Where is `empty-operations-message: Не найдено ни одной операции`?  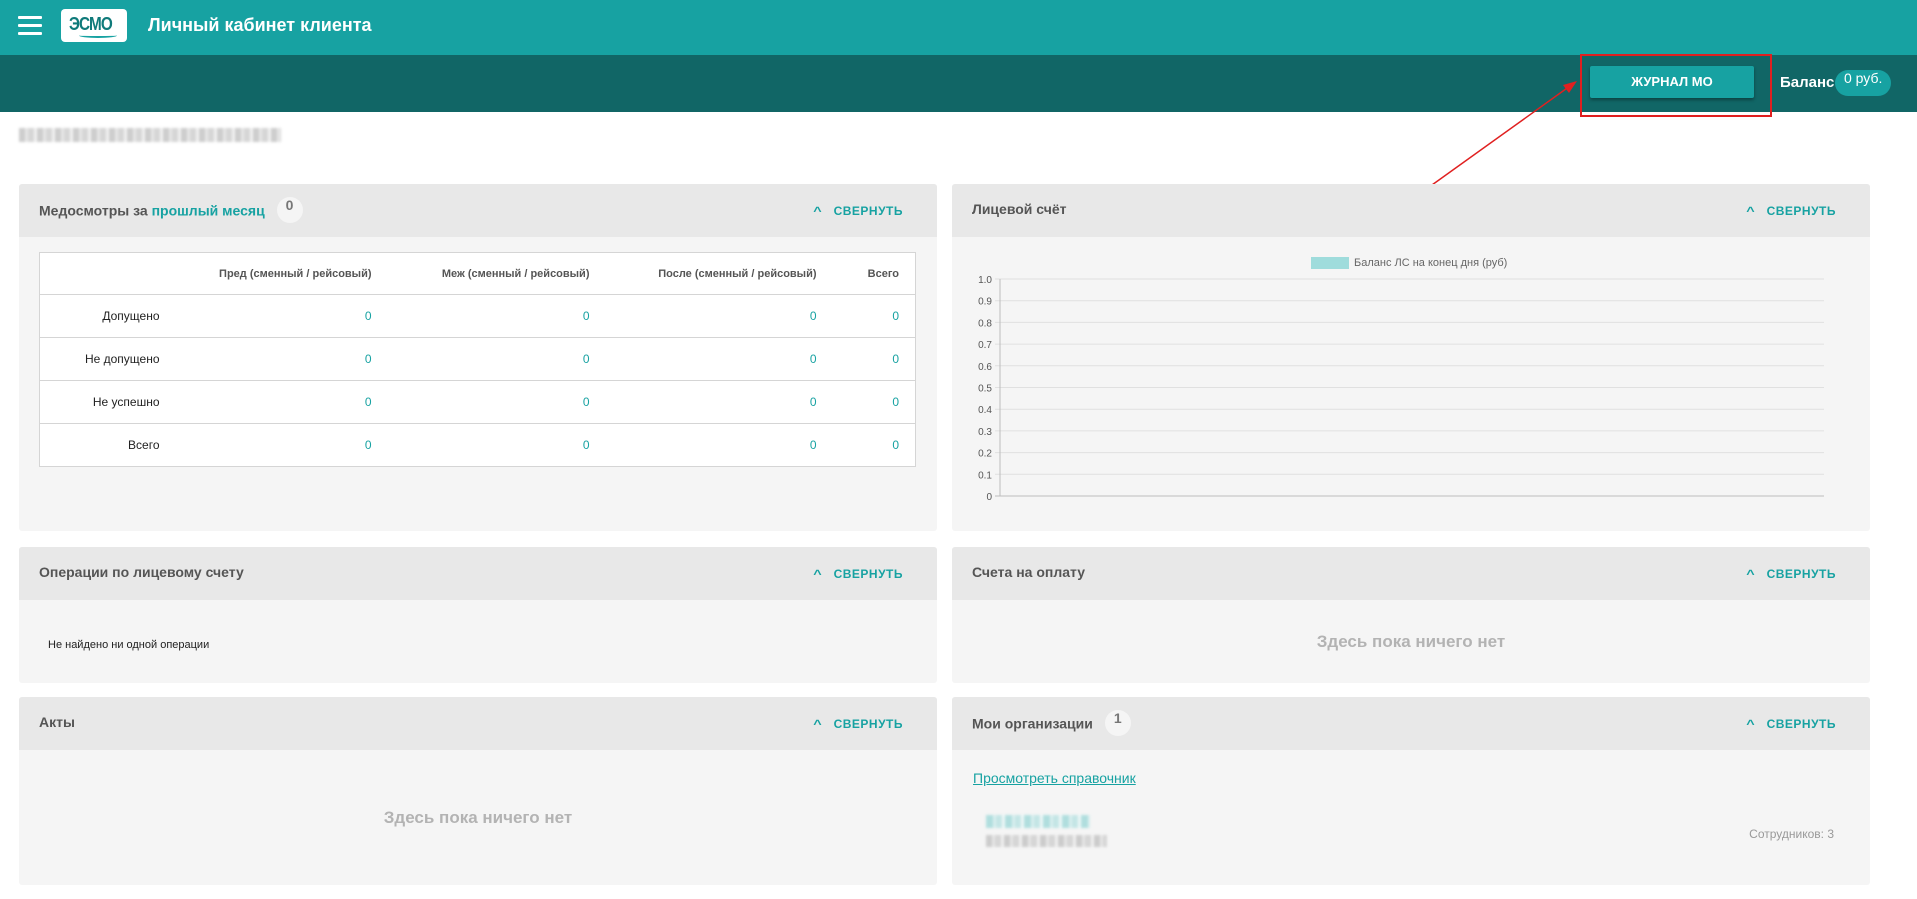 empty-operations-message: Не найдено ни одной операции is located at coordinates (129, 645).